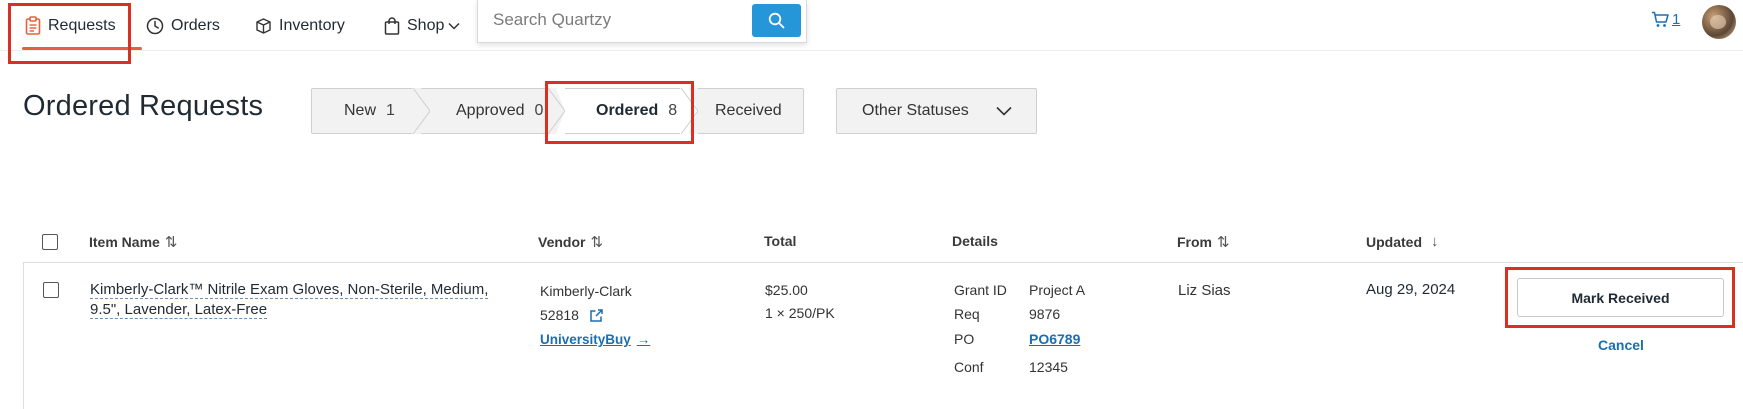 This screenshot has height=409, width=1743. What do you see at coordinates (392, 25) in the screenshot?
I see `shopping-bag-icon` at bounding box center [392, 25].